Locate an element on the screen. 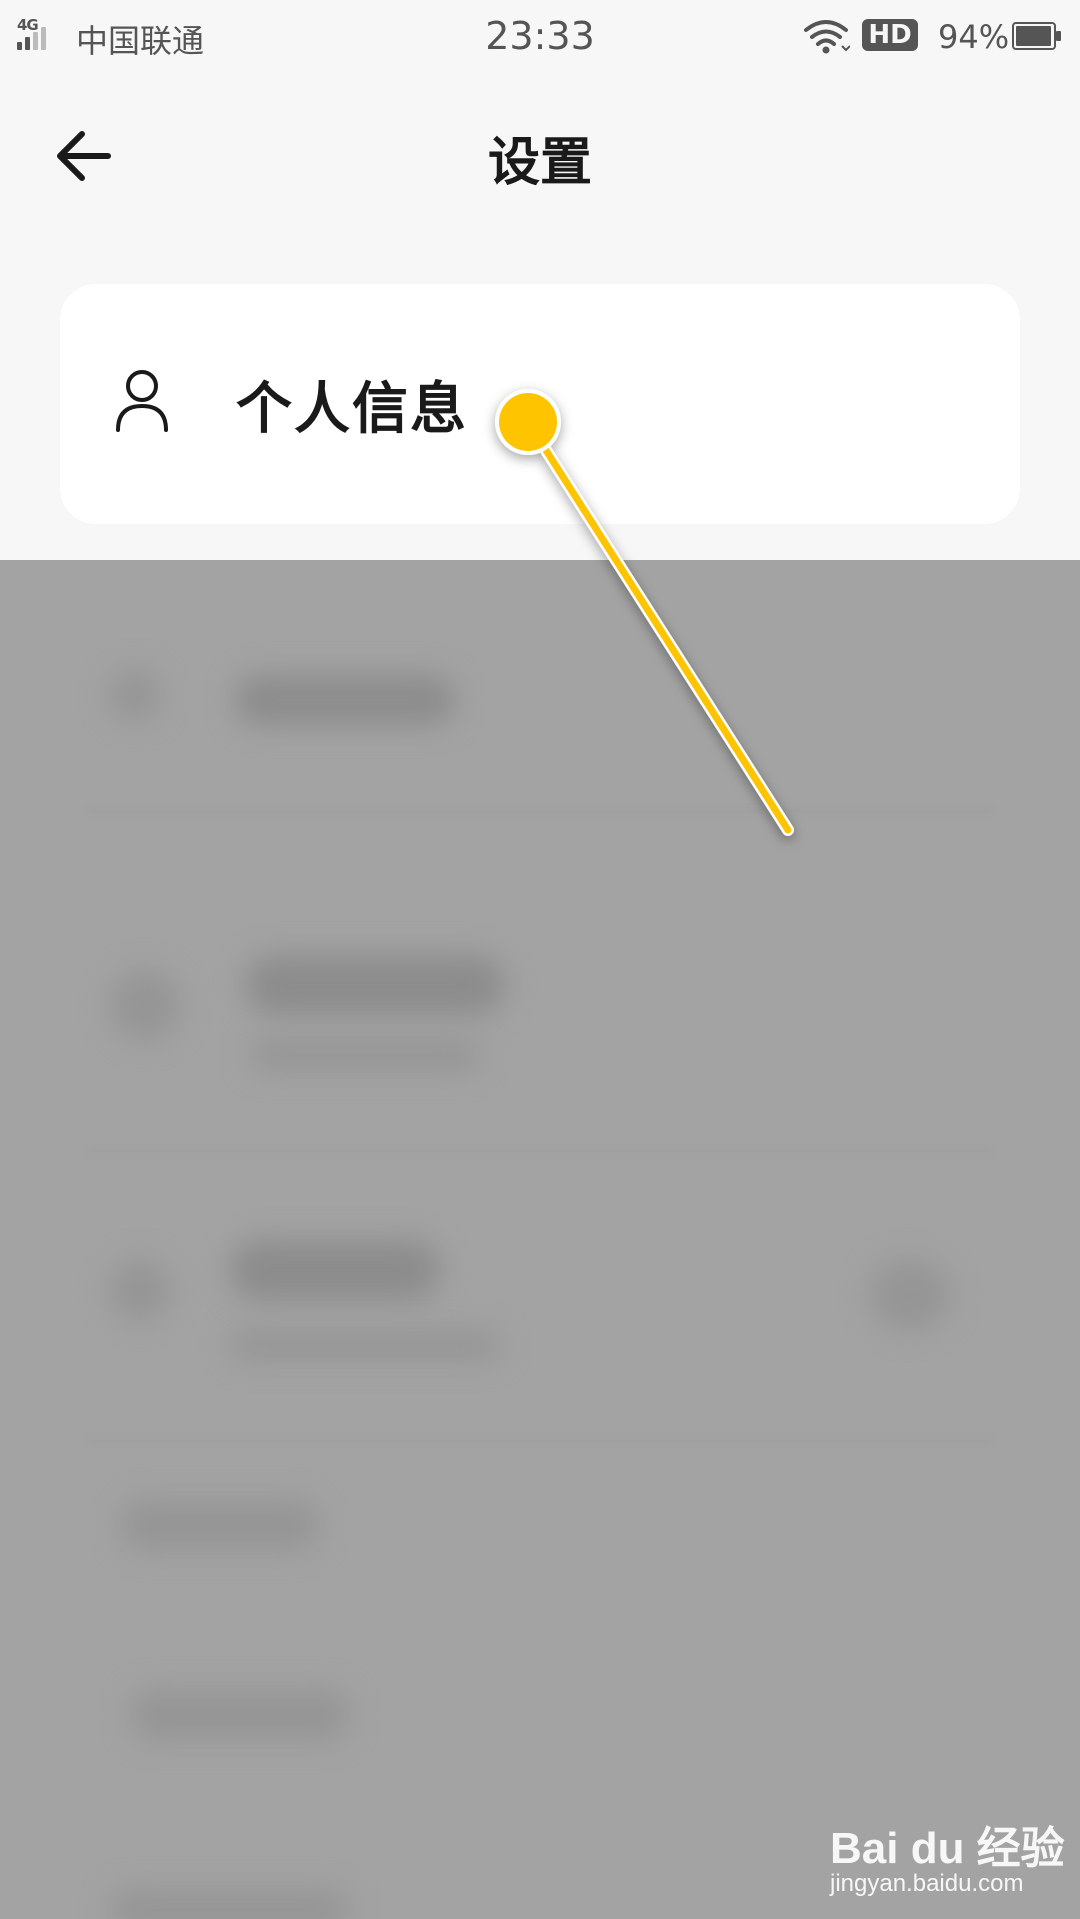  clock: 23:33 is located at coordinates (540, 36).